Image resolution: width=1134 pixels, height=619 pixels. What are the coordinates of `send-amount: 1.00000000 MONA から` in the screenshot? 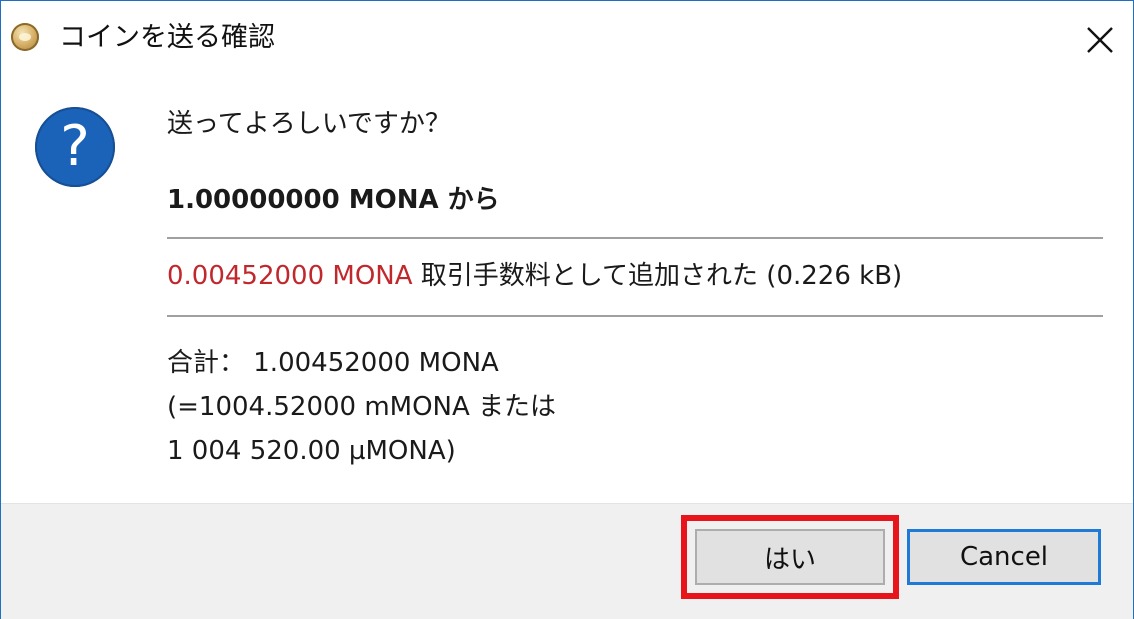 It's located at (333, 200).